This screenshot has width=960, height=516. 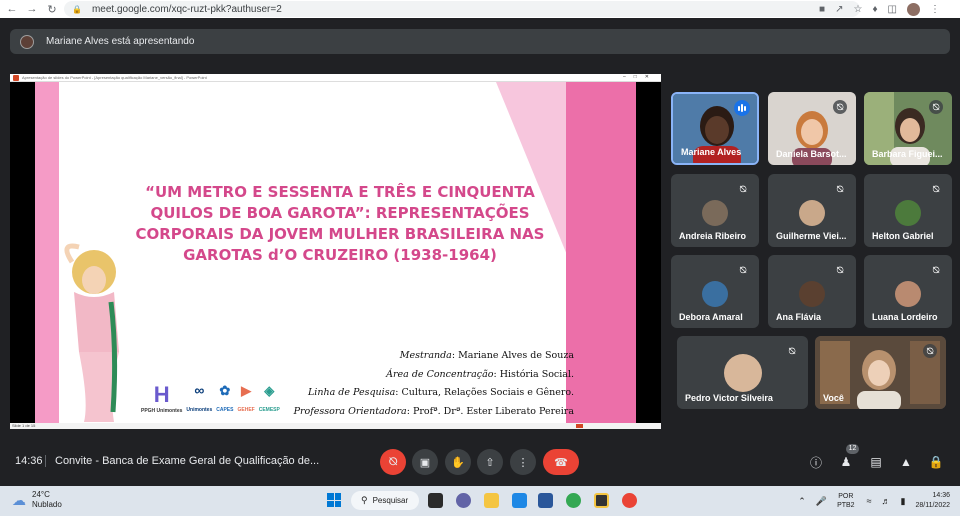 I want to click on chat-icon: ▤, so click(x=876, y=462).